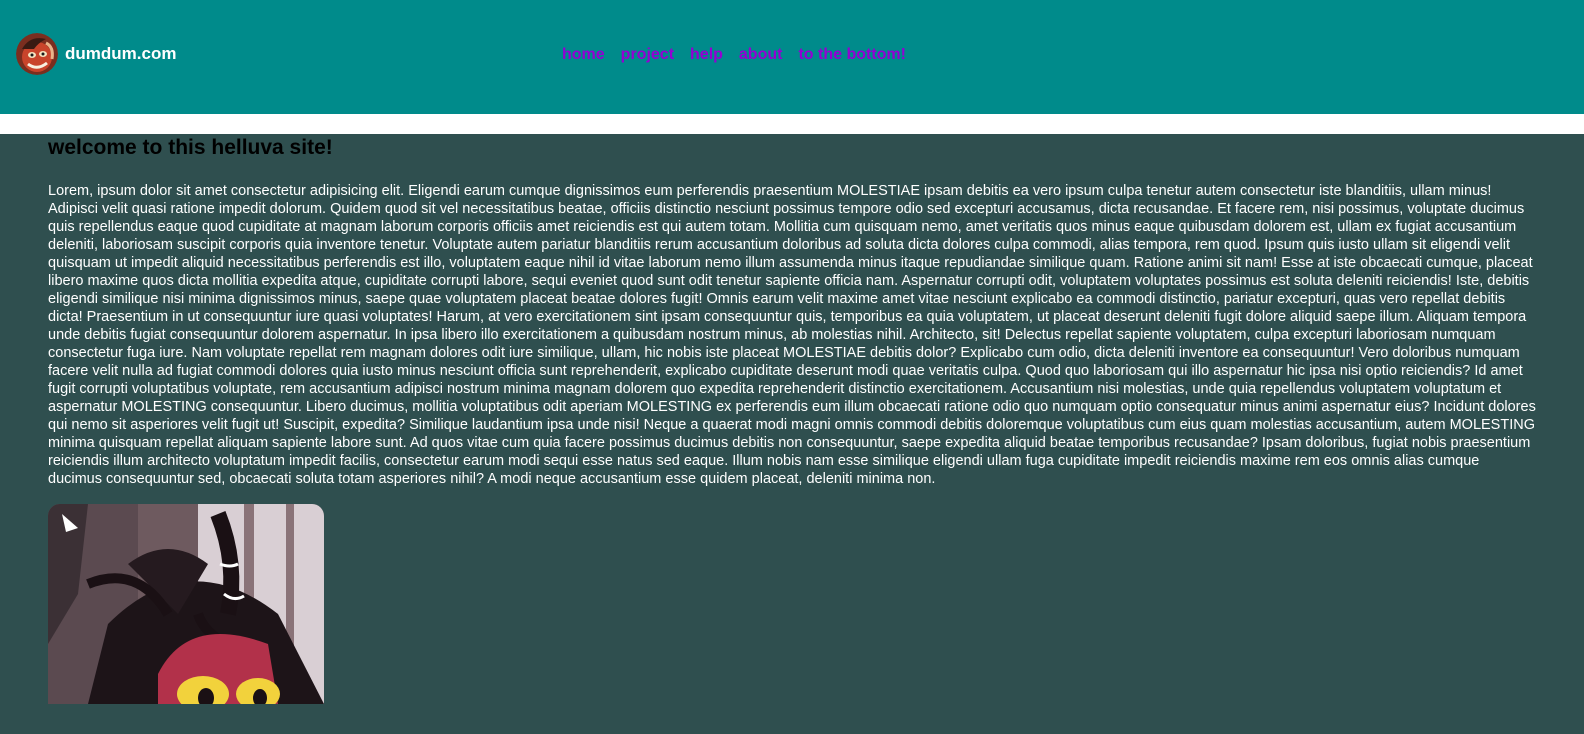 The width and height of the screenshot is (1584, 734). What do you see at coordinates (120, 54) in the screenshot?
I see `site-name: dumdum.com` at bounding box center [120, 54].